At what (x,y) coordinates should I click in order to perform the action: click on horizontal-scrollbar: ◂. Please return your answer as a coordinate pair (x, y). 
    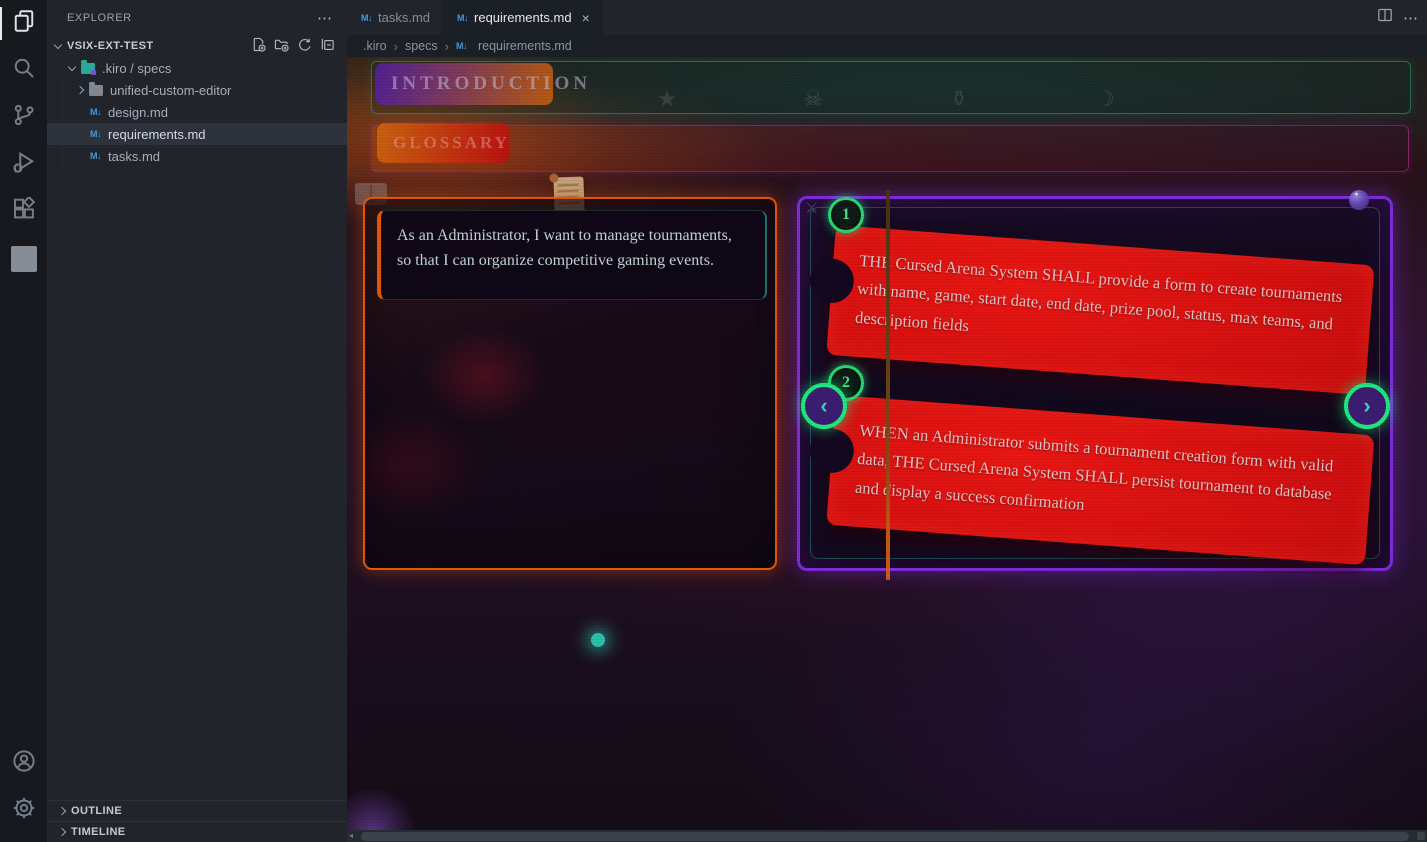
    Looking at the image, I should click on (887, 836).